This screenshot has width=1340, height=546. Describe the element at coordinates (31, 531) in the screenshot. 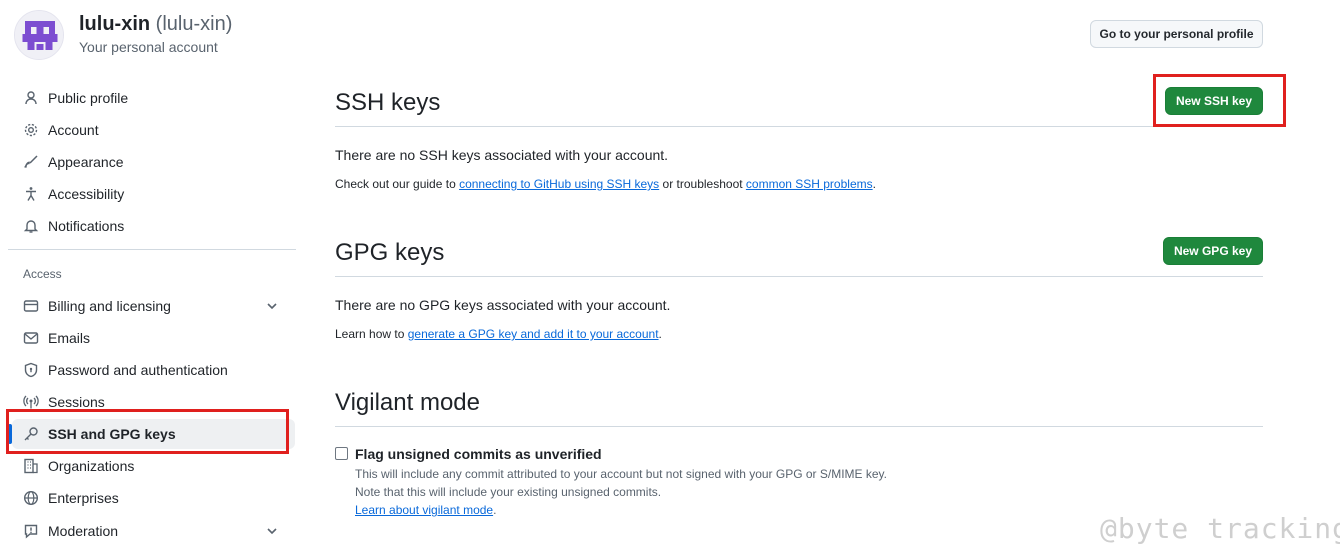

I see `report-icon` at that location.